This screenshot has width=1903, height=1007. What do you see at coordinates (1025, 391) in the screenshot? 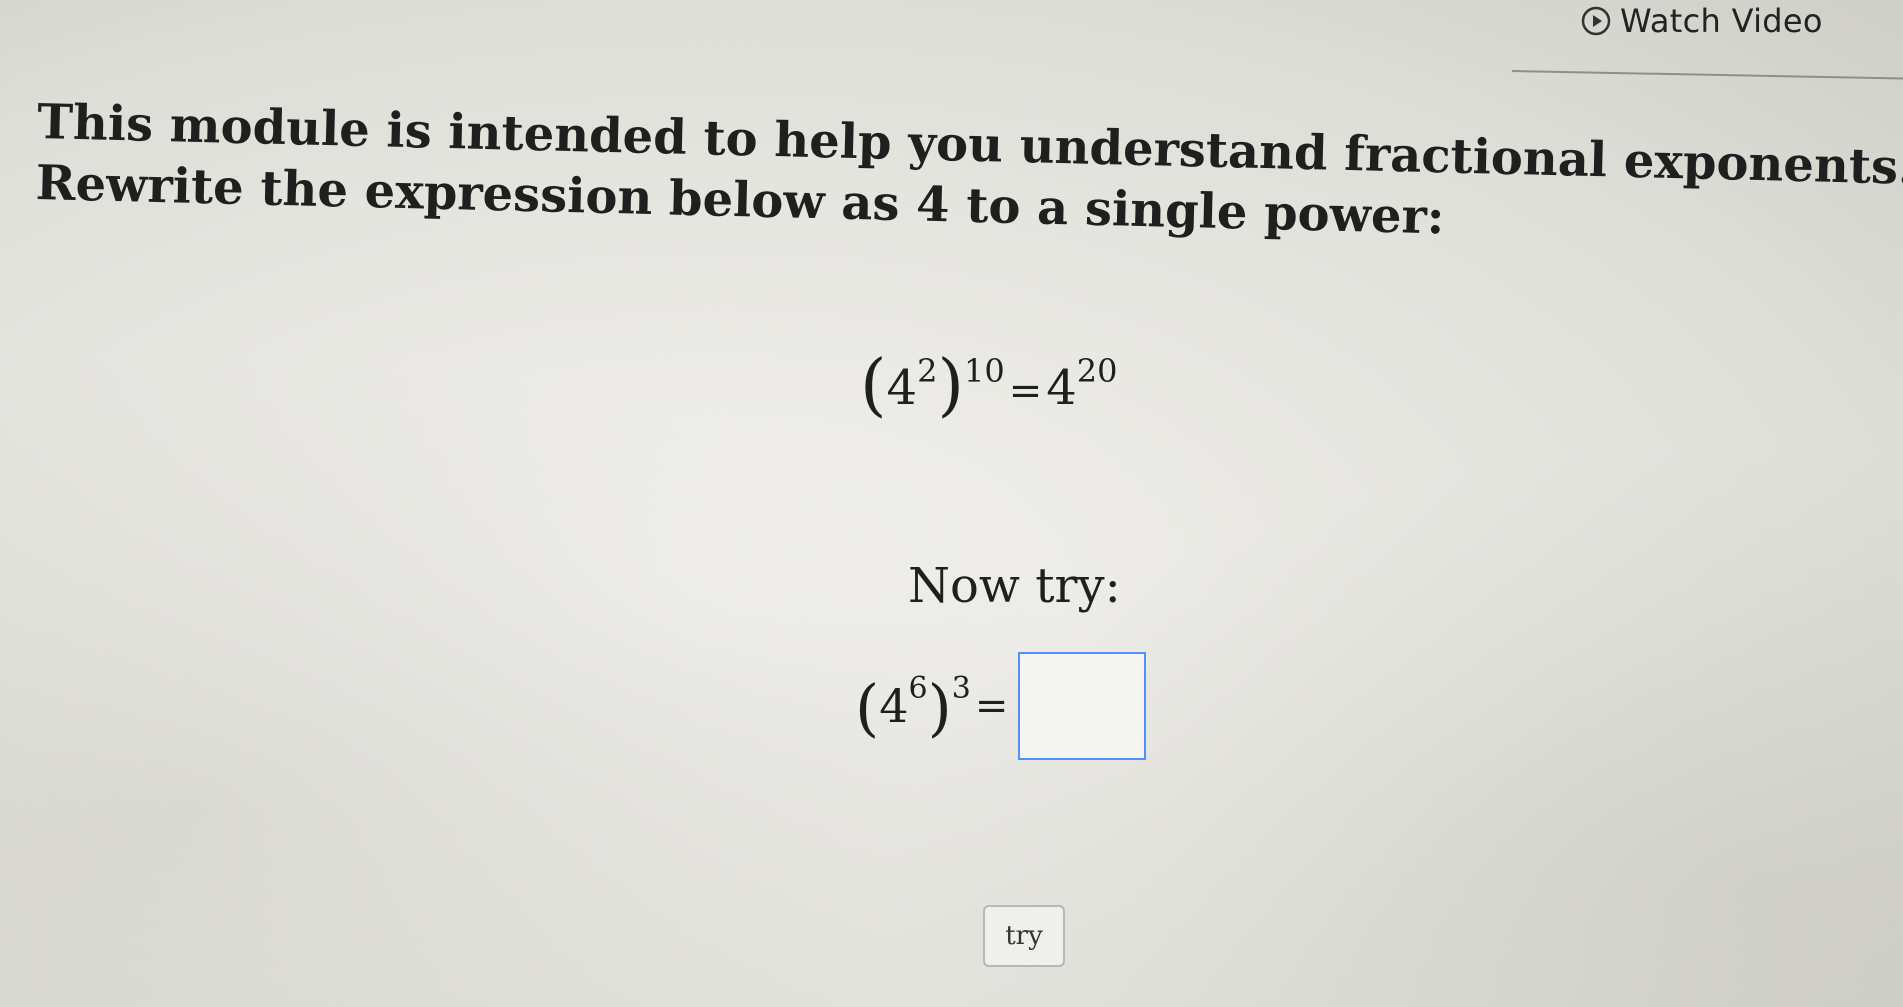
I see `example-equals: =` at bounding box center [1025, 391].